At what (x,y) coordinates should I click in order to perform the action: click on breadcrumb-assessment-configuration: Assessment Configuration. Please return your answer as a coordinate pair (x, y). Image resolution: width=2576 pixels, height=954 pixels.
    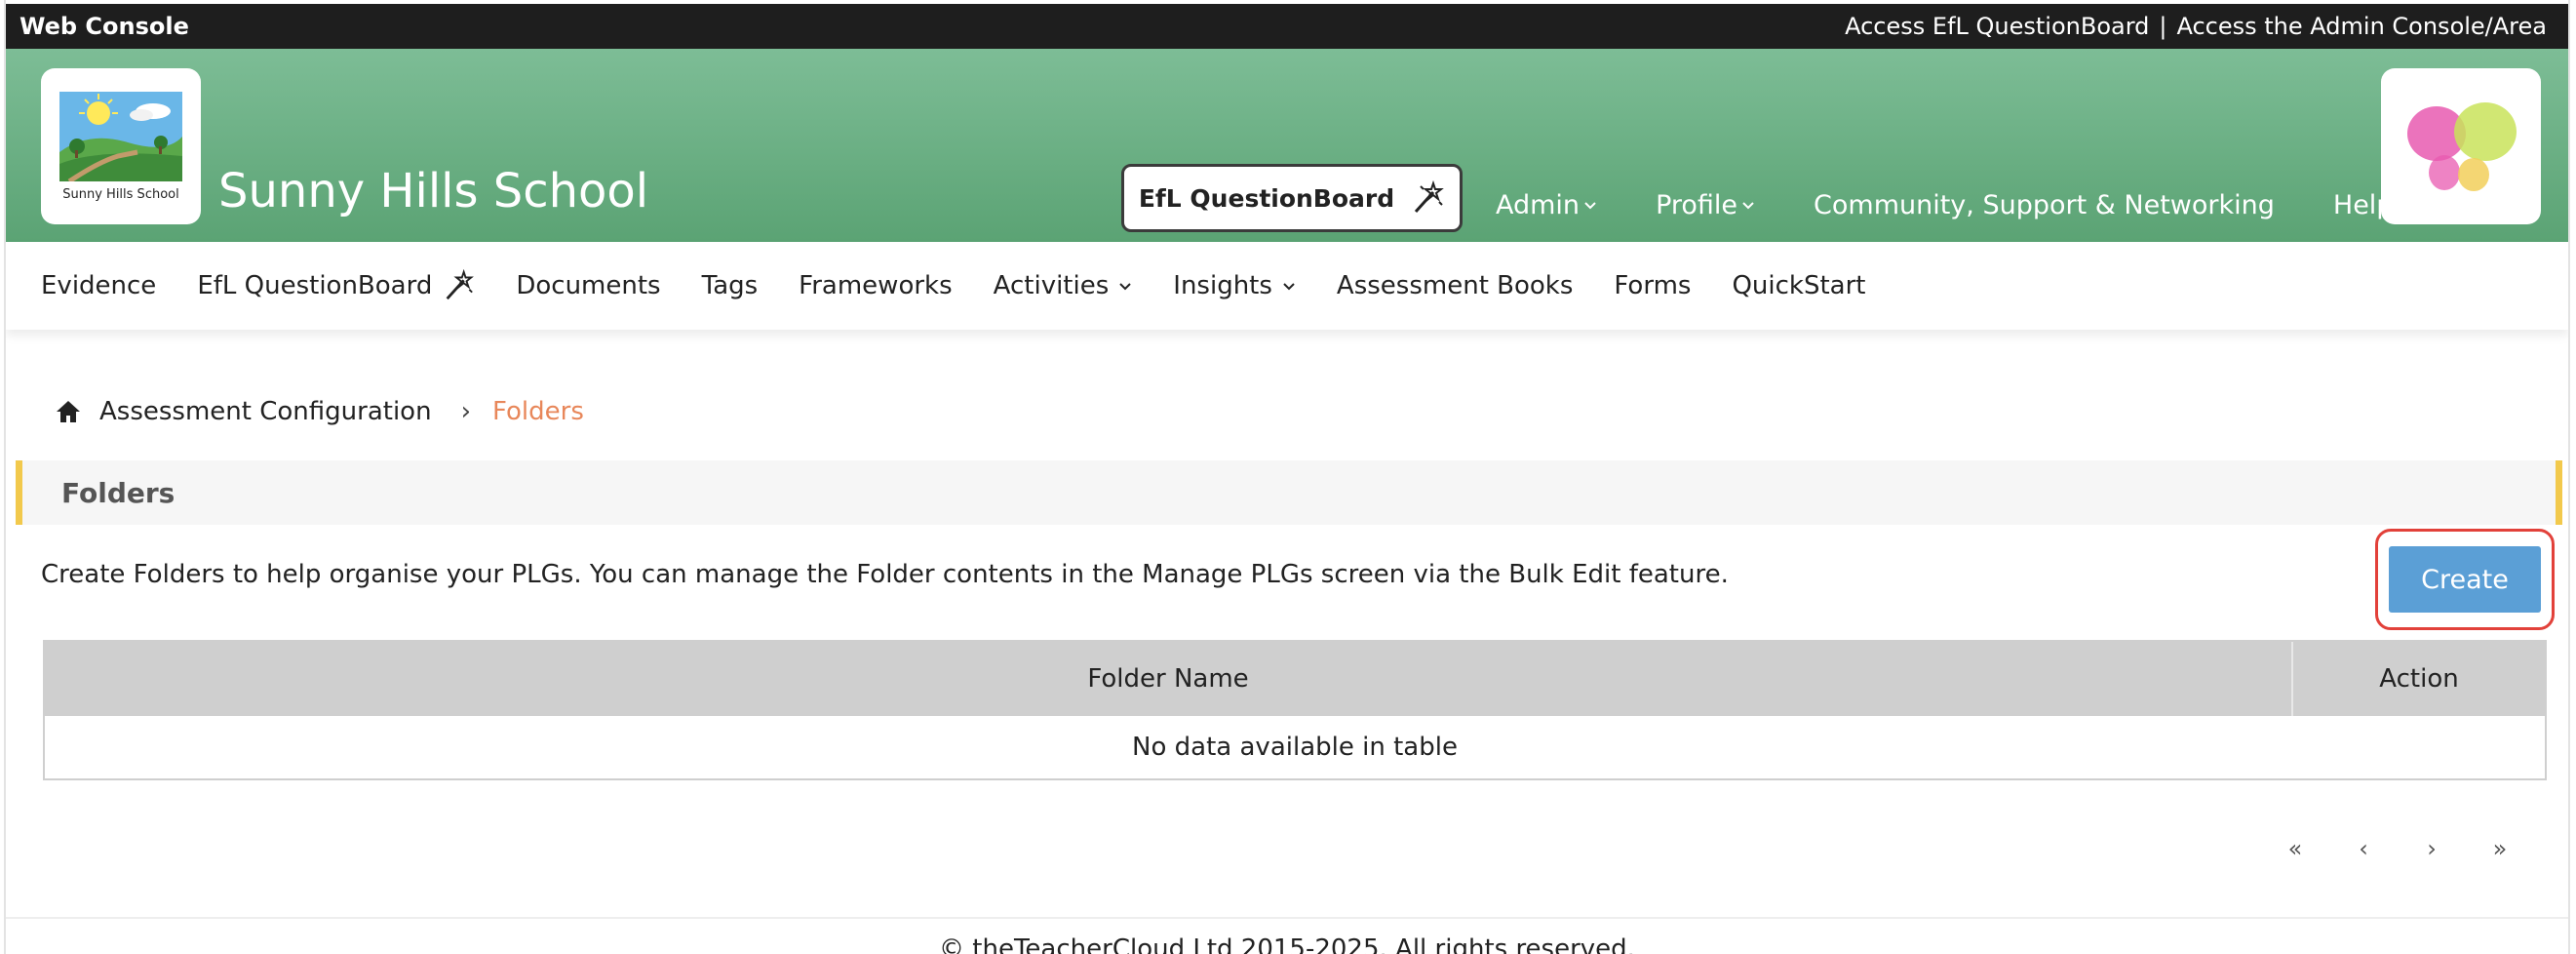
    Looking at the image, I should click on (265, 411).